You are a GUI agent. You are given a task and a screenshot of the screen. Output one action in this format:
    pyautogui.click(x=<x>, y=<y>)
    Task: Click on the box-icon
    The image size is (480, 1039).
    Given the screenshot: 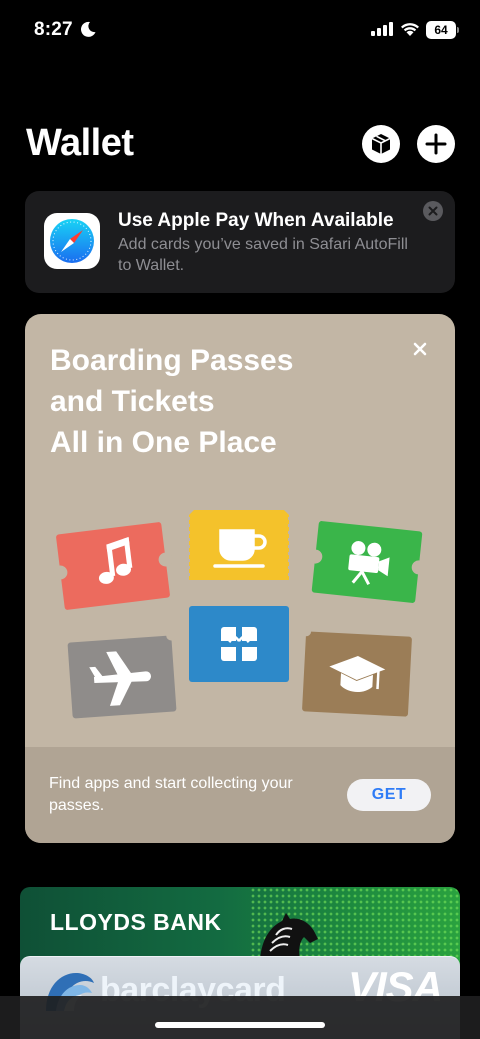 What is the action you would take?
    pyautogui.click(x=381, y=144)
    